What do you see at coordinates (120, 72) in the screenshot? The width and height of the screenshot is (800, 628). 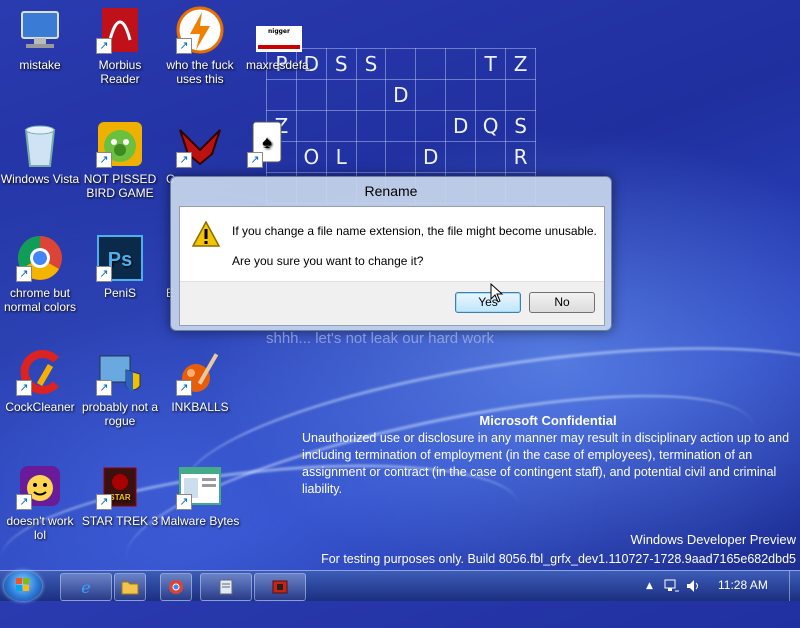 I see `icon-label: Morbius Reader` at bounding box center [120, 72].